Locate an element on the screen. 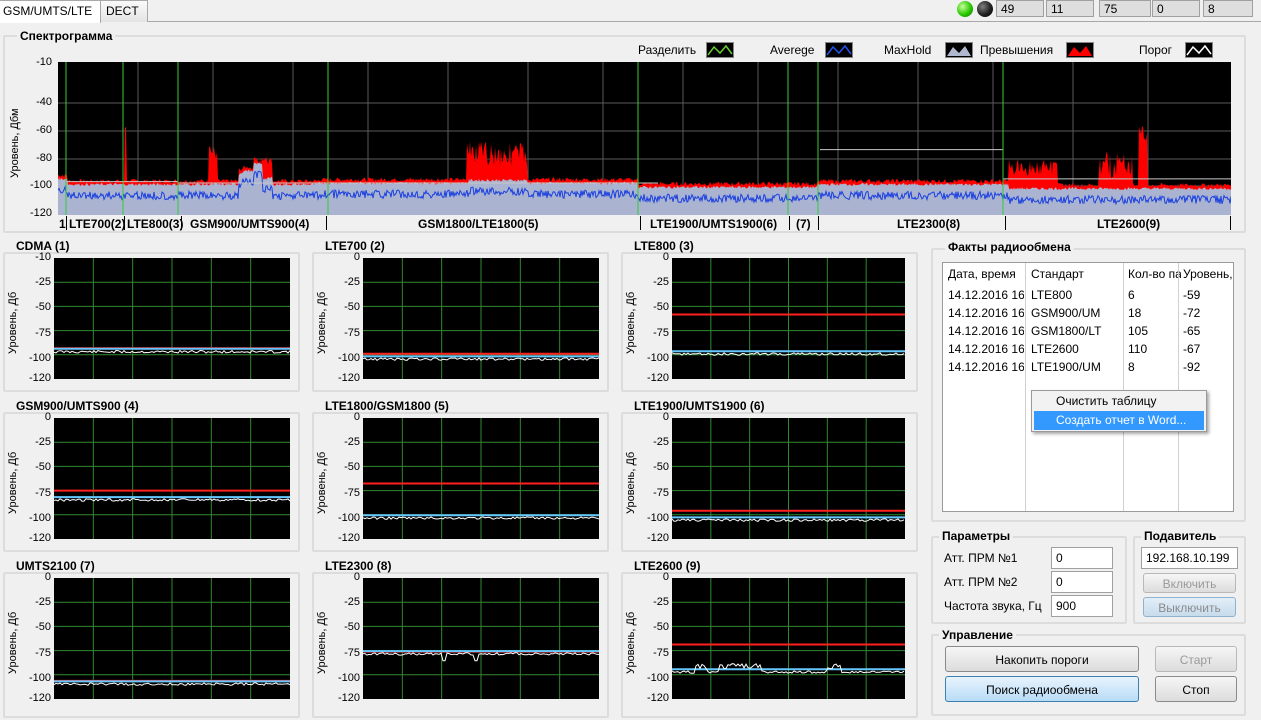 This screenshot has height=720, width=1261. band-label: GSM1800/LTE1800(5) is located at coordinates (478, 224).